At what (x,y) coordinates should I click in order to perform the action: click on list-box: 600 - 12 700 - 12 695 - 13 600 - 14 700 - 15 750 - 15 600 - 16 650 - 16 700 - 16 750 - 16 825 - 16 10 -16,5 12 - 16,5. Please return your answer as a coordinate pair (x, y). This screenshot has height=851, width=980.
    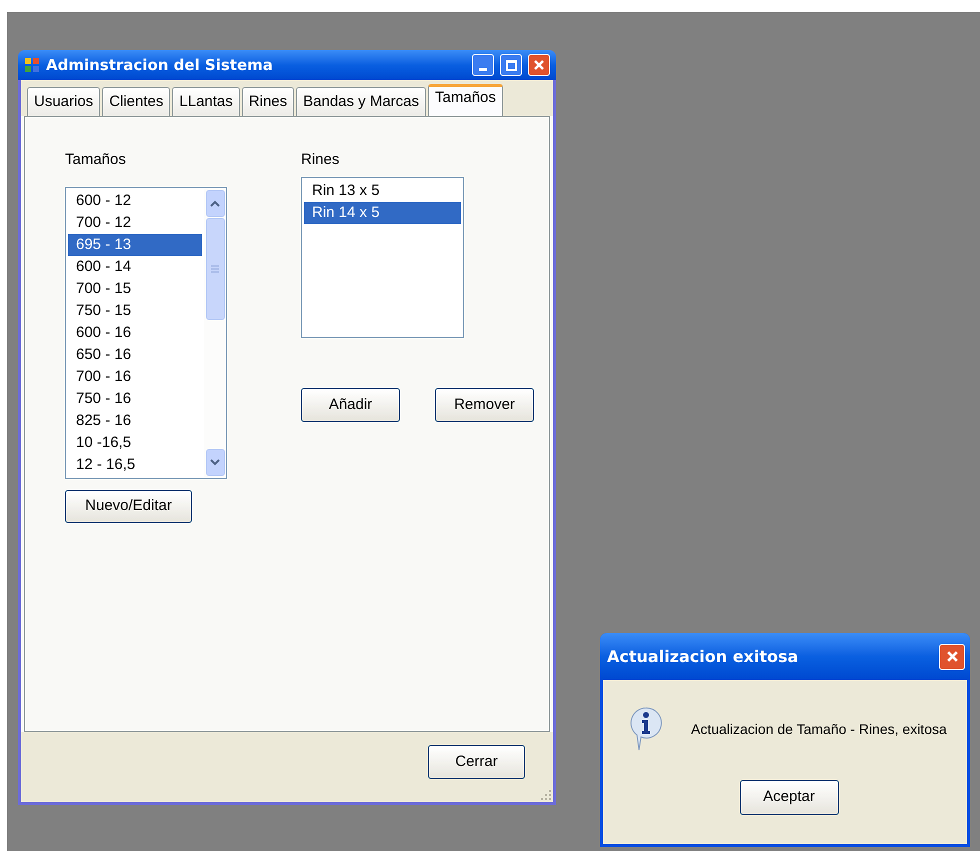
    Looking at the image, I should click on (146, 333).